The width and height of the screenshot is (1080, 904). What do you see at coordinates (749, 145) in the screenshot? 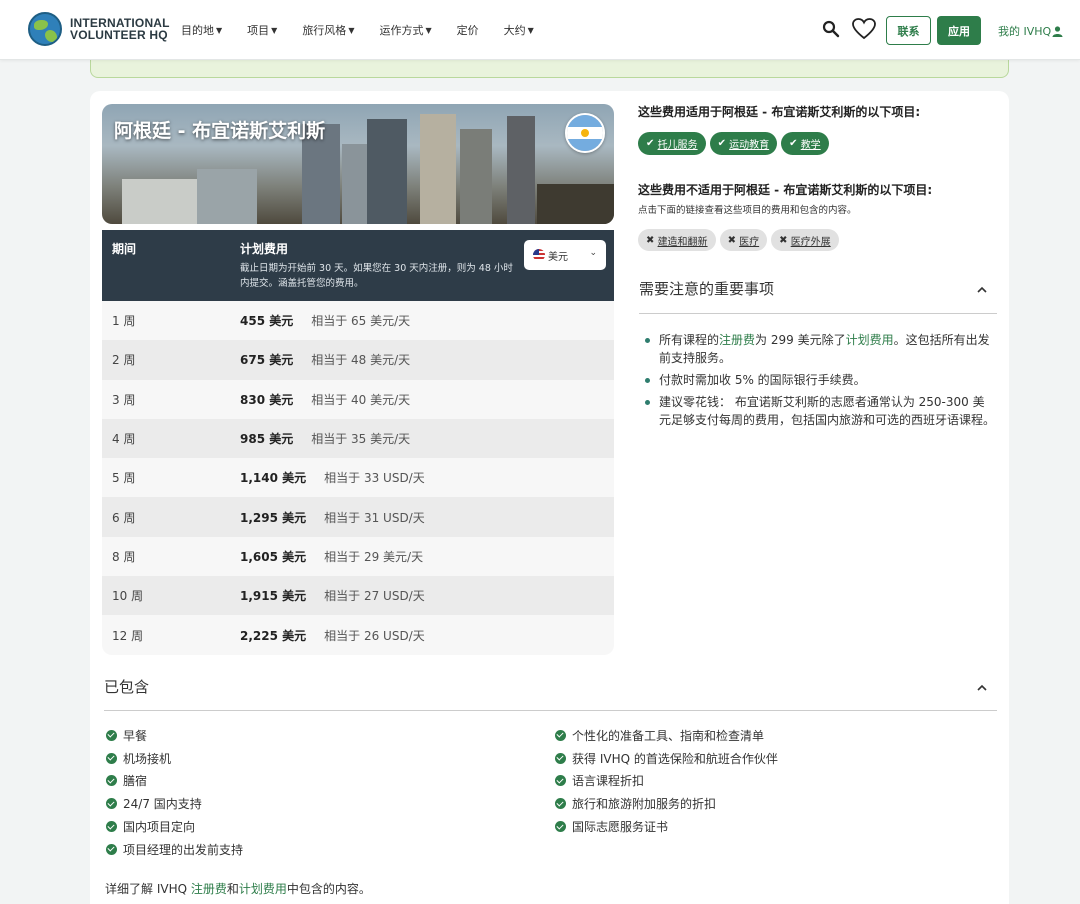
I see `tag-sports-education-label: 运动教育` at bounding box center [749, 145].